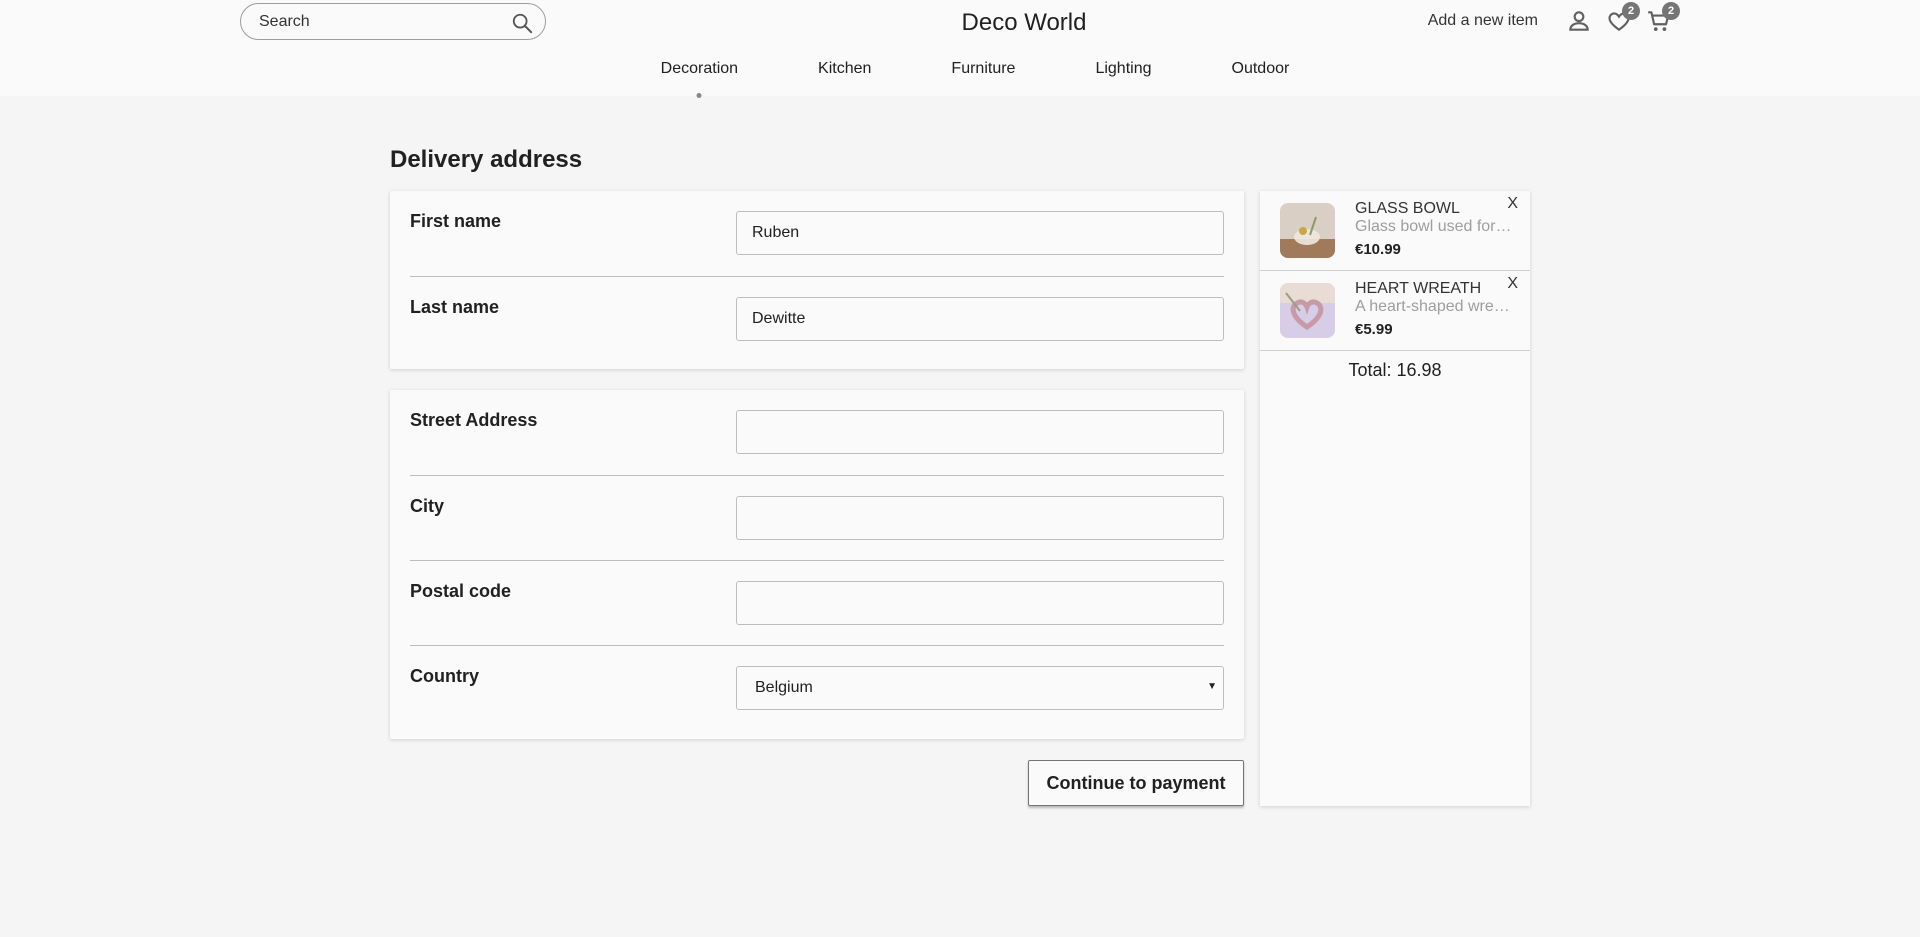 This screenshot has height=937, width=1920. I want to click on country-row: Country Belgium ▼, so click(817, 687).